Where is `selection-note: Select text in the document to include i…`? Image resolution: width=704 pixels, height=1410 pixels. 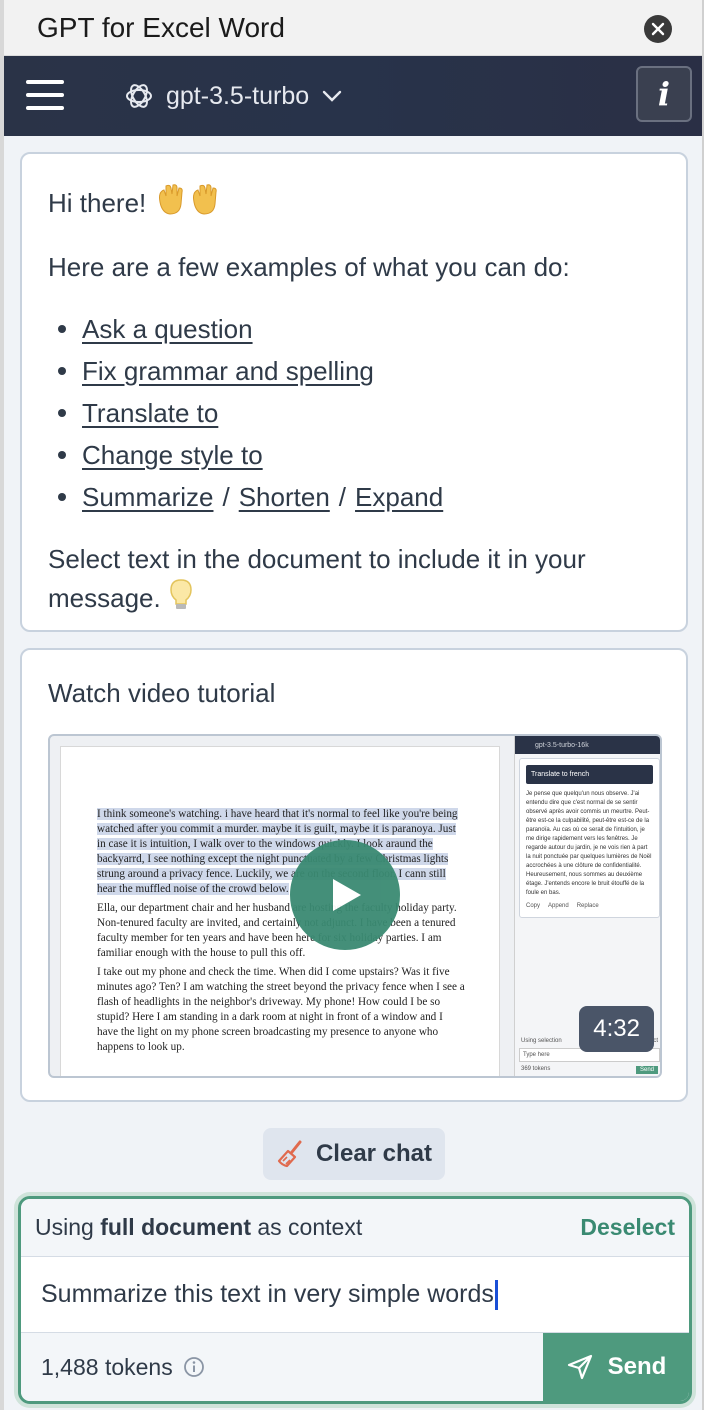
selection-note: Select text in the document to include i… is located at coordinates (354, 581).